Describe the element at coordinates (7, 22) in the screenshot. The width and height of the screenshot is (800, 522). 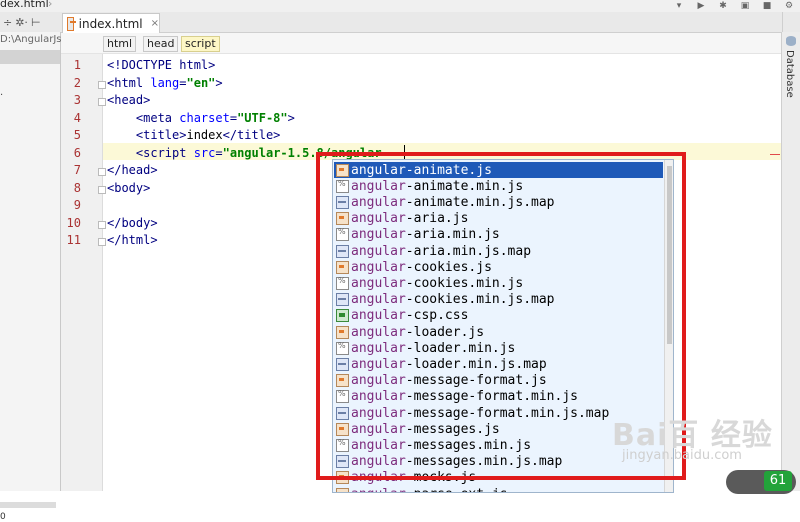
I see `split-icon: ÷` at that location.